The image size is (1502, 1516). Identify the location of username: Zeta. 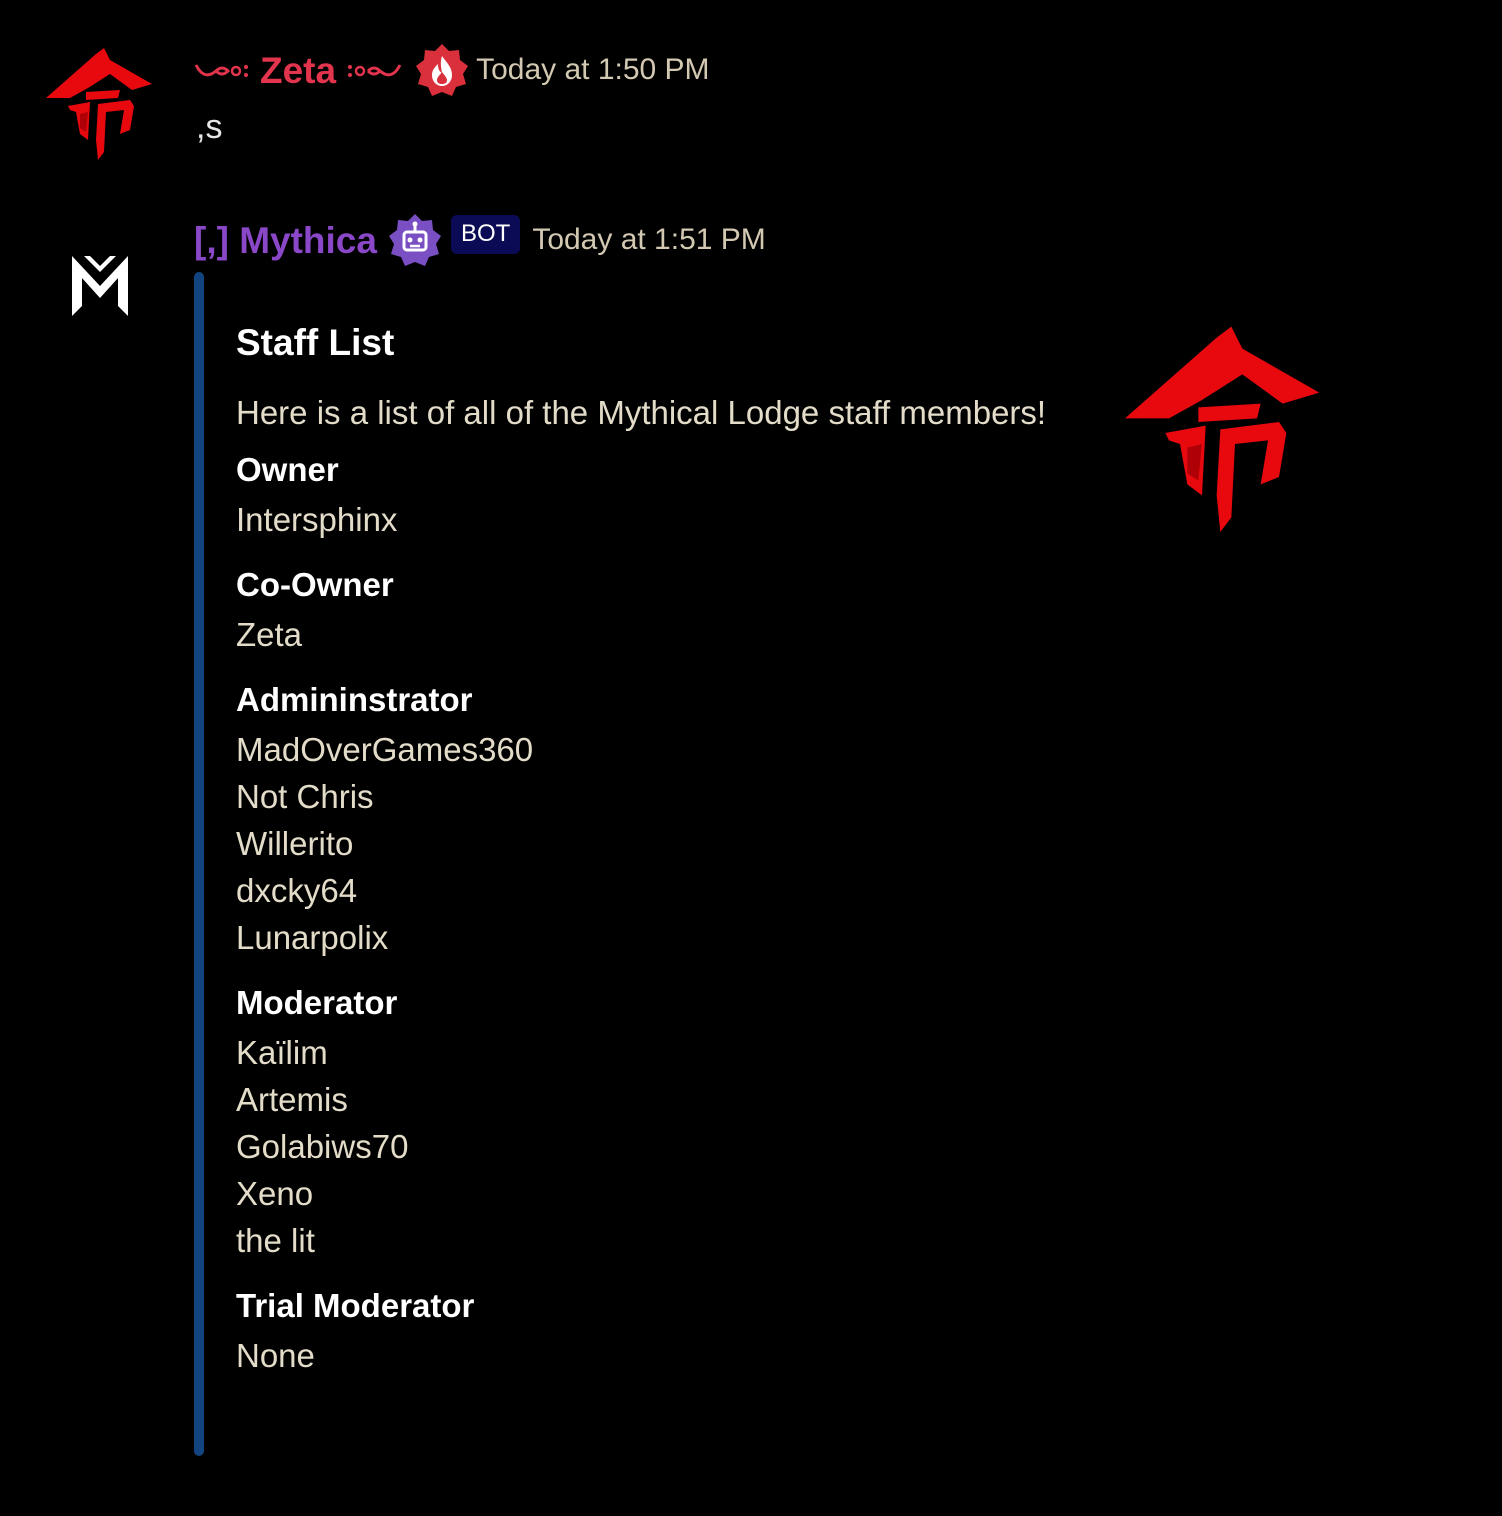
(298, 70).